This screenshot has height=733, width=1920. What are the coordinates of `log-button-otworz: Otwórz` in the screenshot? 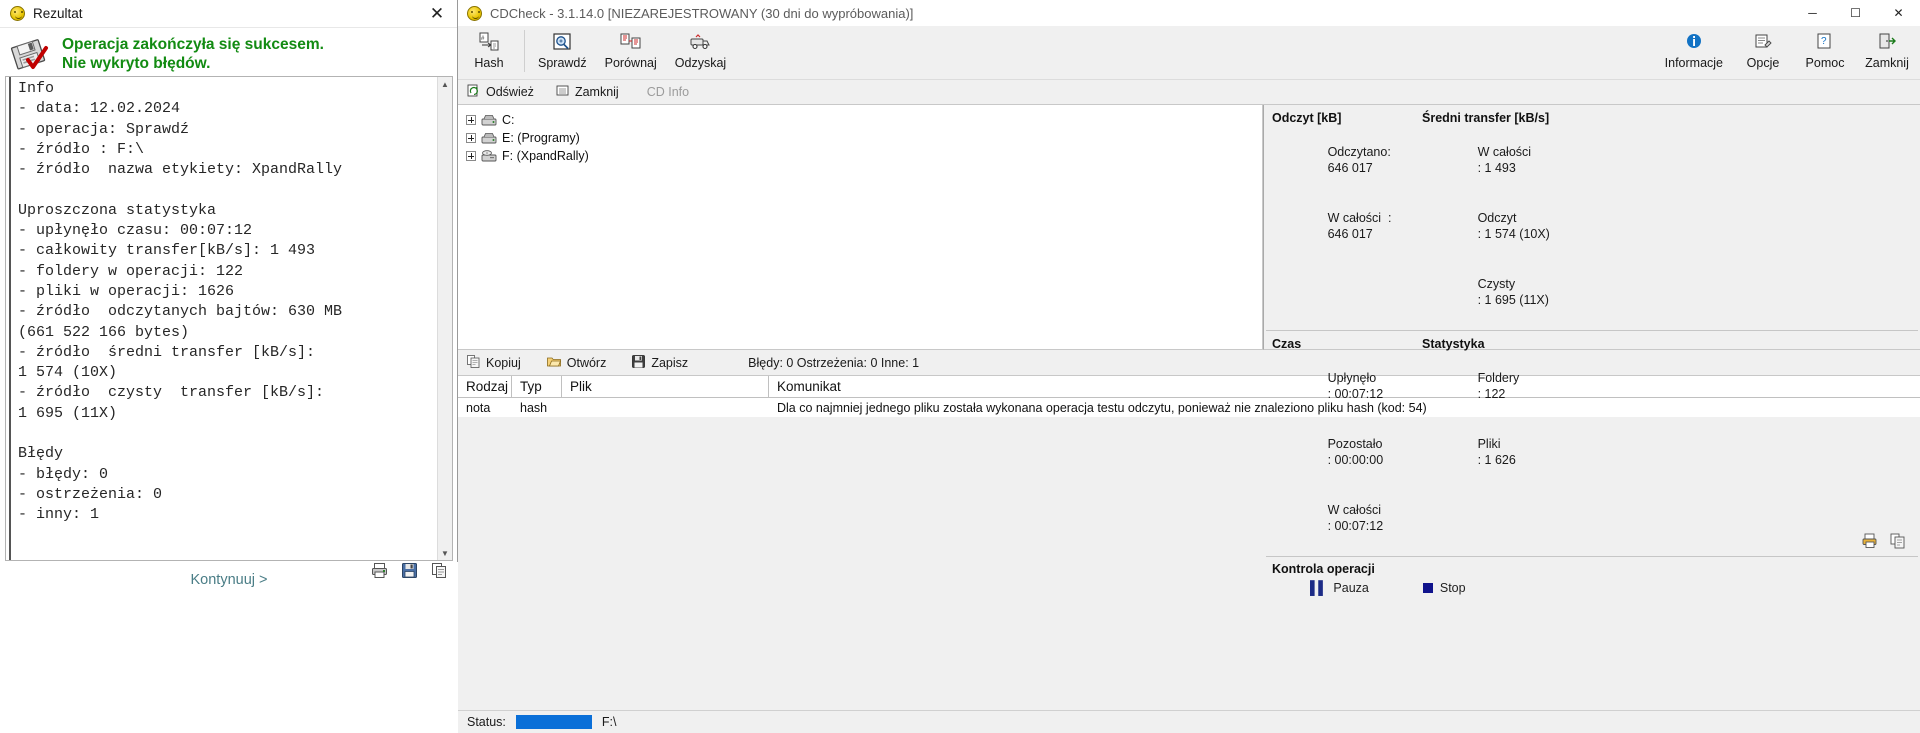 It's located at (576, 363).